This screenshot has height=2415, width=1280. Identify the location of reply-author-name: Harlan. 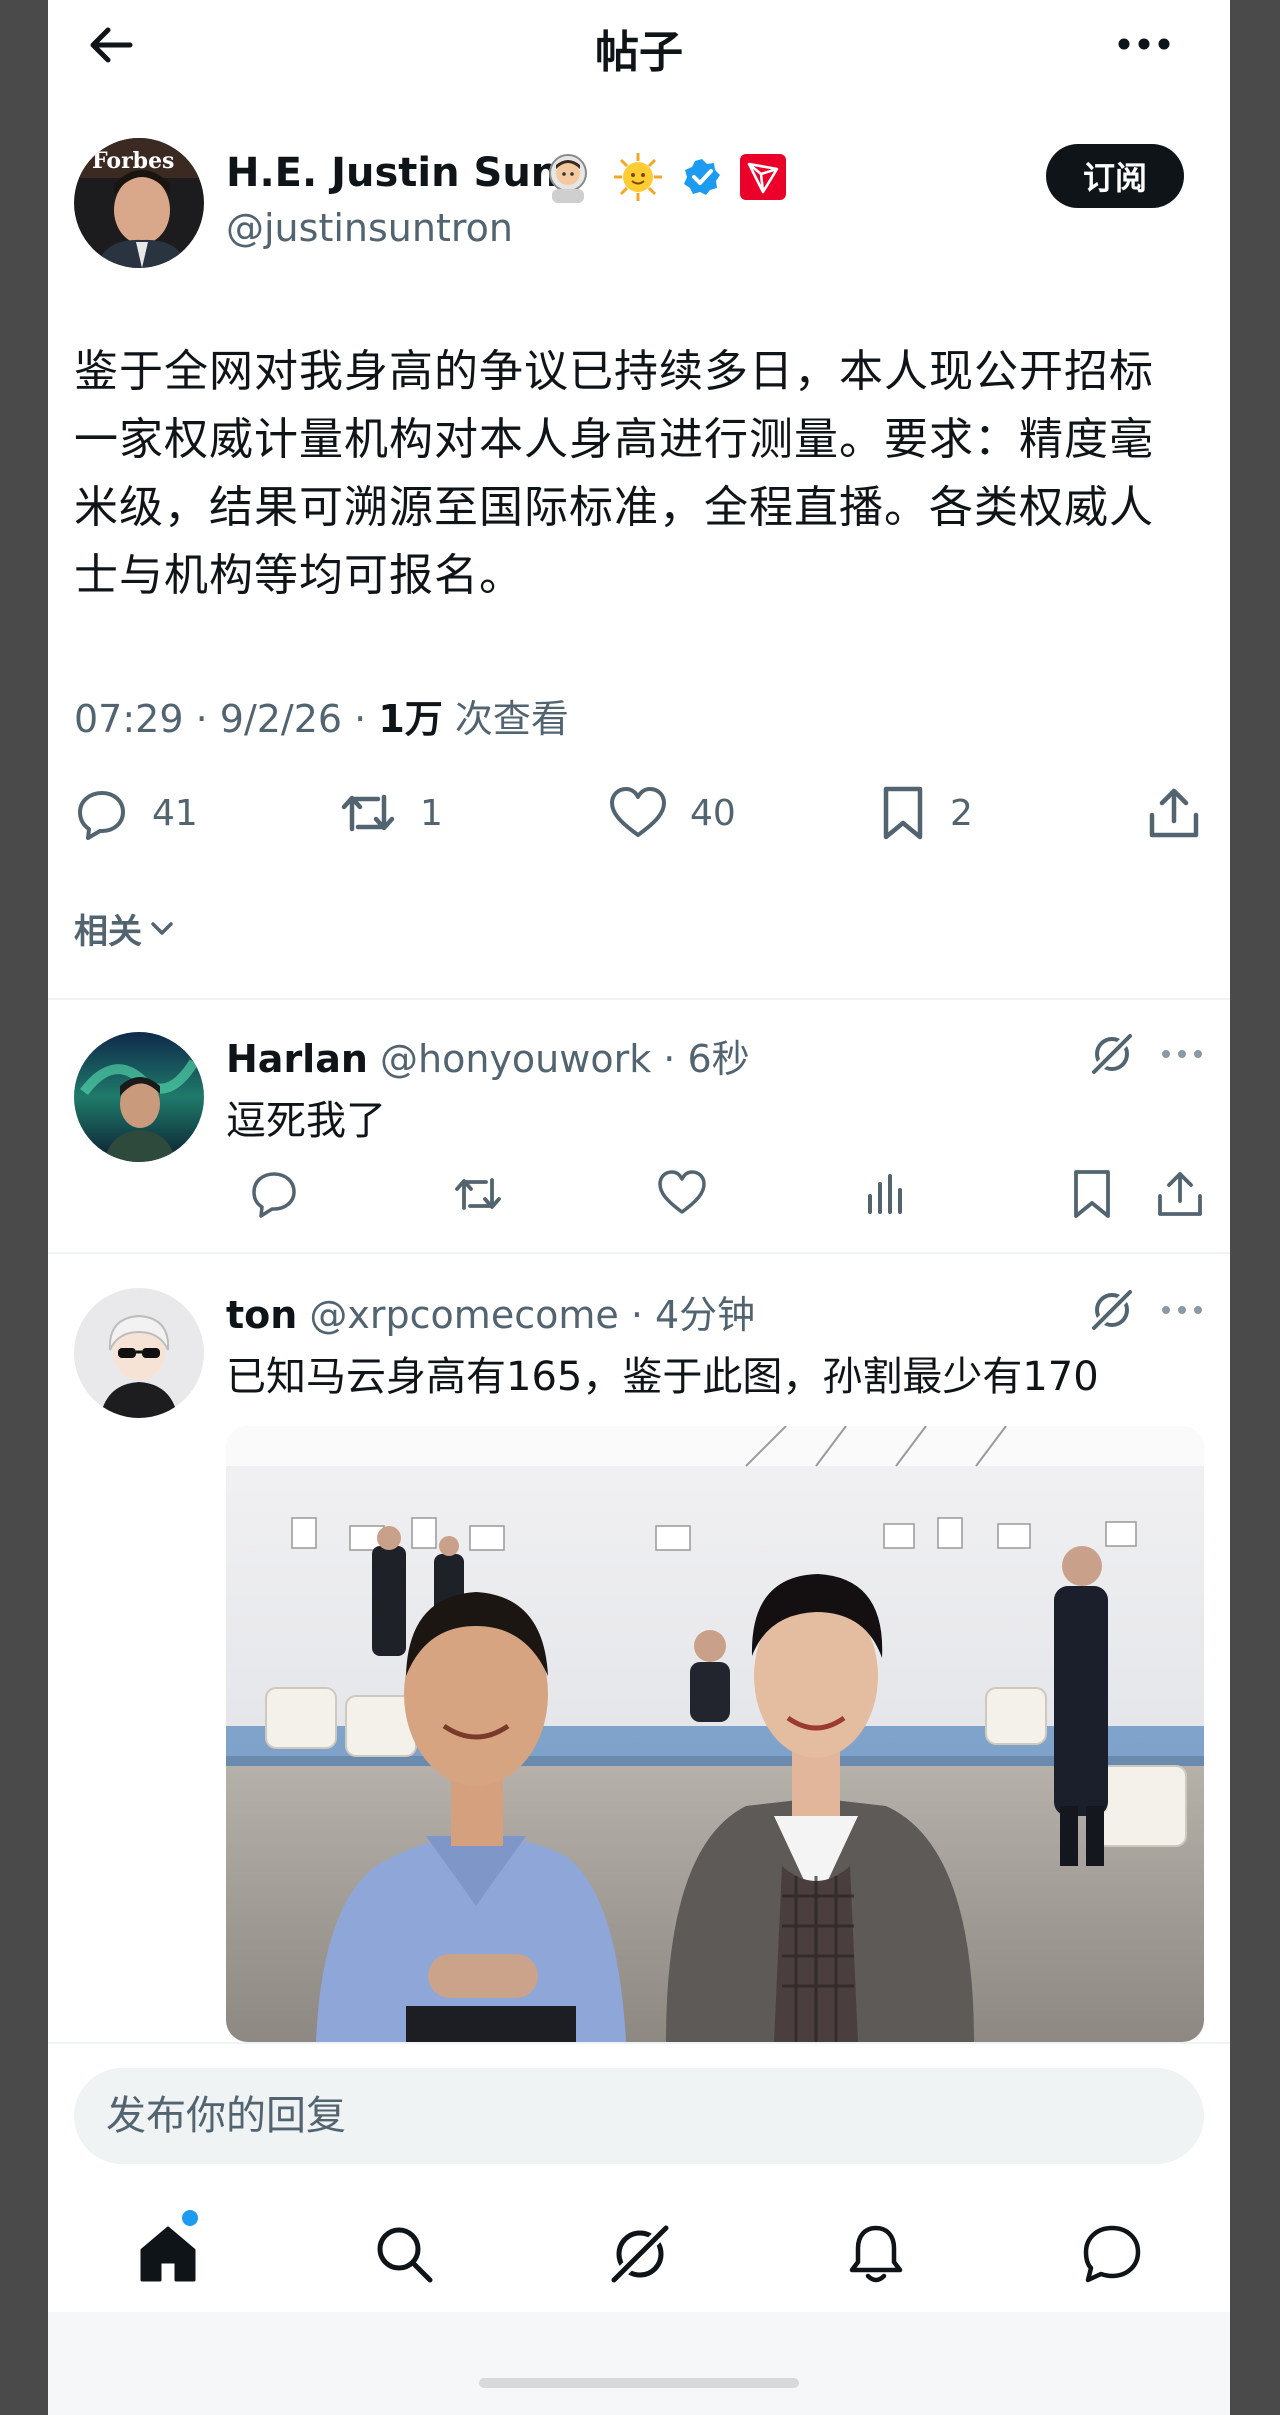
(297, 1059).